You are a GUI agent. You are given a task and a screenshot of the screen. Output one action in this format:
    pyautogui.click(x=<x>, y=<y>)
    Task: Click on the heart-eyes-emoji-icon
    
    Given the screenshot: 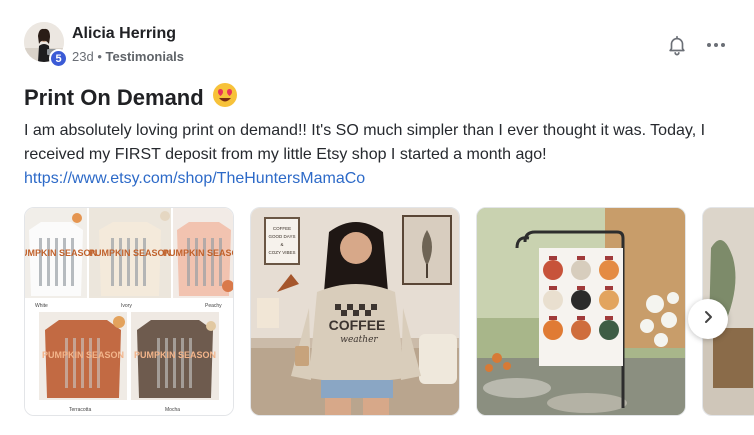 What is the action you would take?
    pyautogui.click(x=225, y=98)
    